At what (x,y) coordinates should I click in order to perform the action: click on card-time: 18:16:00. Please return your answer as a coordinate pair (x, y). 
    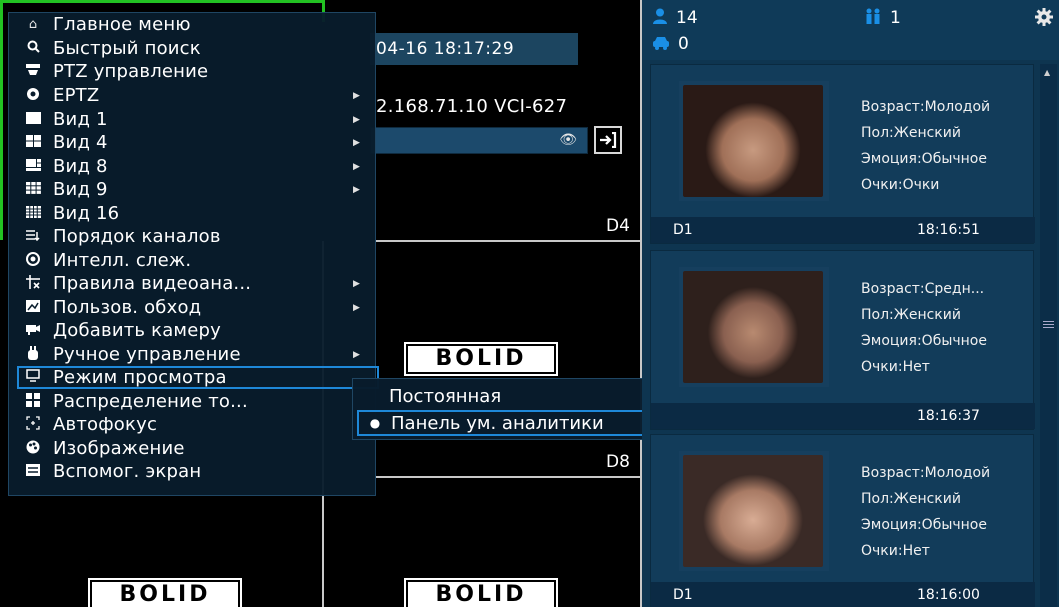
    Looking at the image, I should click on (948, 595).